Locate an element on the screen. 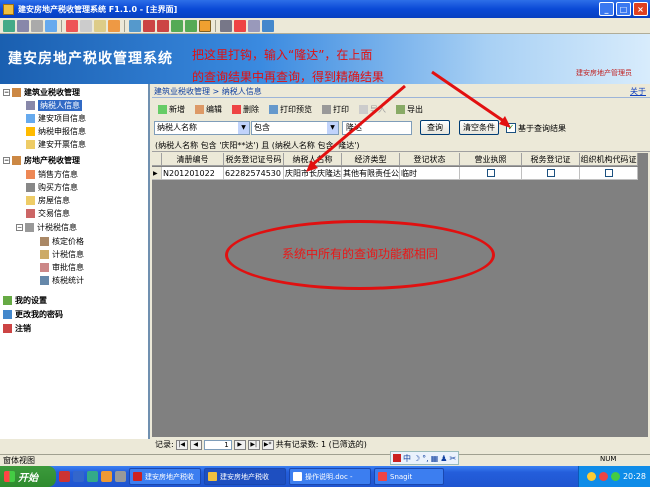 The height and width of the screenshot is (487, 650). record-navigator: 记录: |◀ ◀ 1 ▶ ▶| ▶* 共有记录数: 1 (已筛选的) is located at coordinates (401, 444).